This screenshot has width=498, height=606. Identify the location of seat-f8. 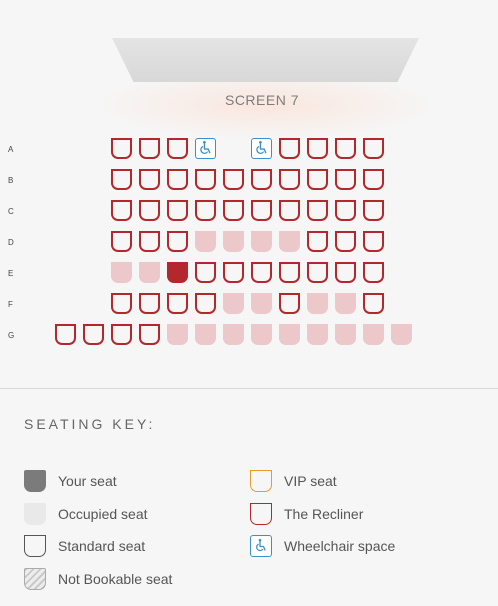
(317, 303).